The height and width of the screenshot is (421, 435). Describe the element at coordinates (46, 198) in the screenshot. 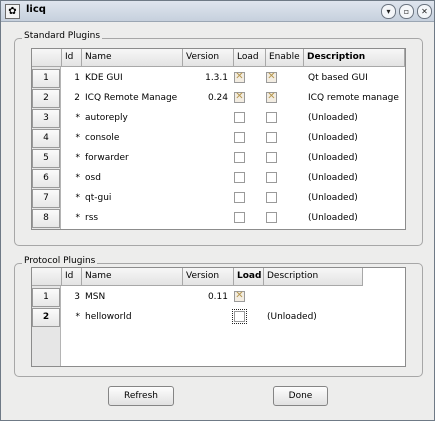

I see `row-header-7: 7` at that location.